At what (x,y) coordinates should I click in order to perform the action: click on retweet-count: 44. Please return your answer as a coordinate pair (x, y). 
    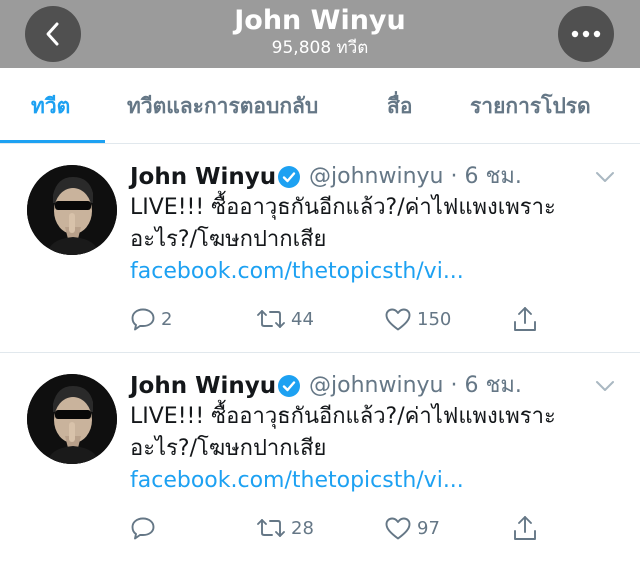
    Looking at the image, I should click on (302, 319).